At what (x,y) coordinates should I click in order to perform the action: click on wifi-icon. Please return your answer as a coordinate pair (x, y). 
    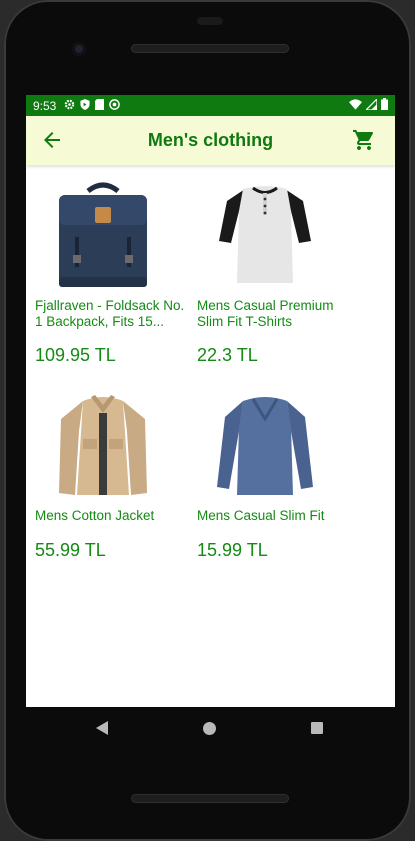
    Looking at the image, I should click on (355, 105).